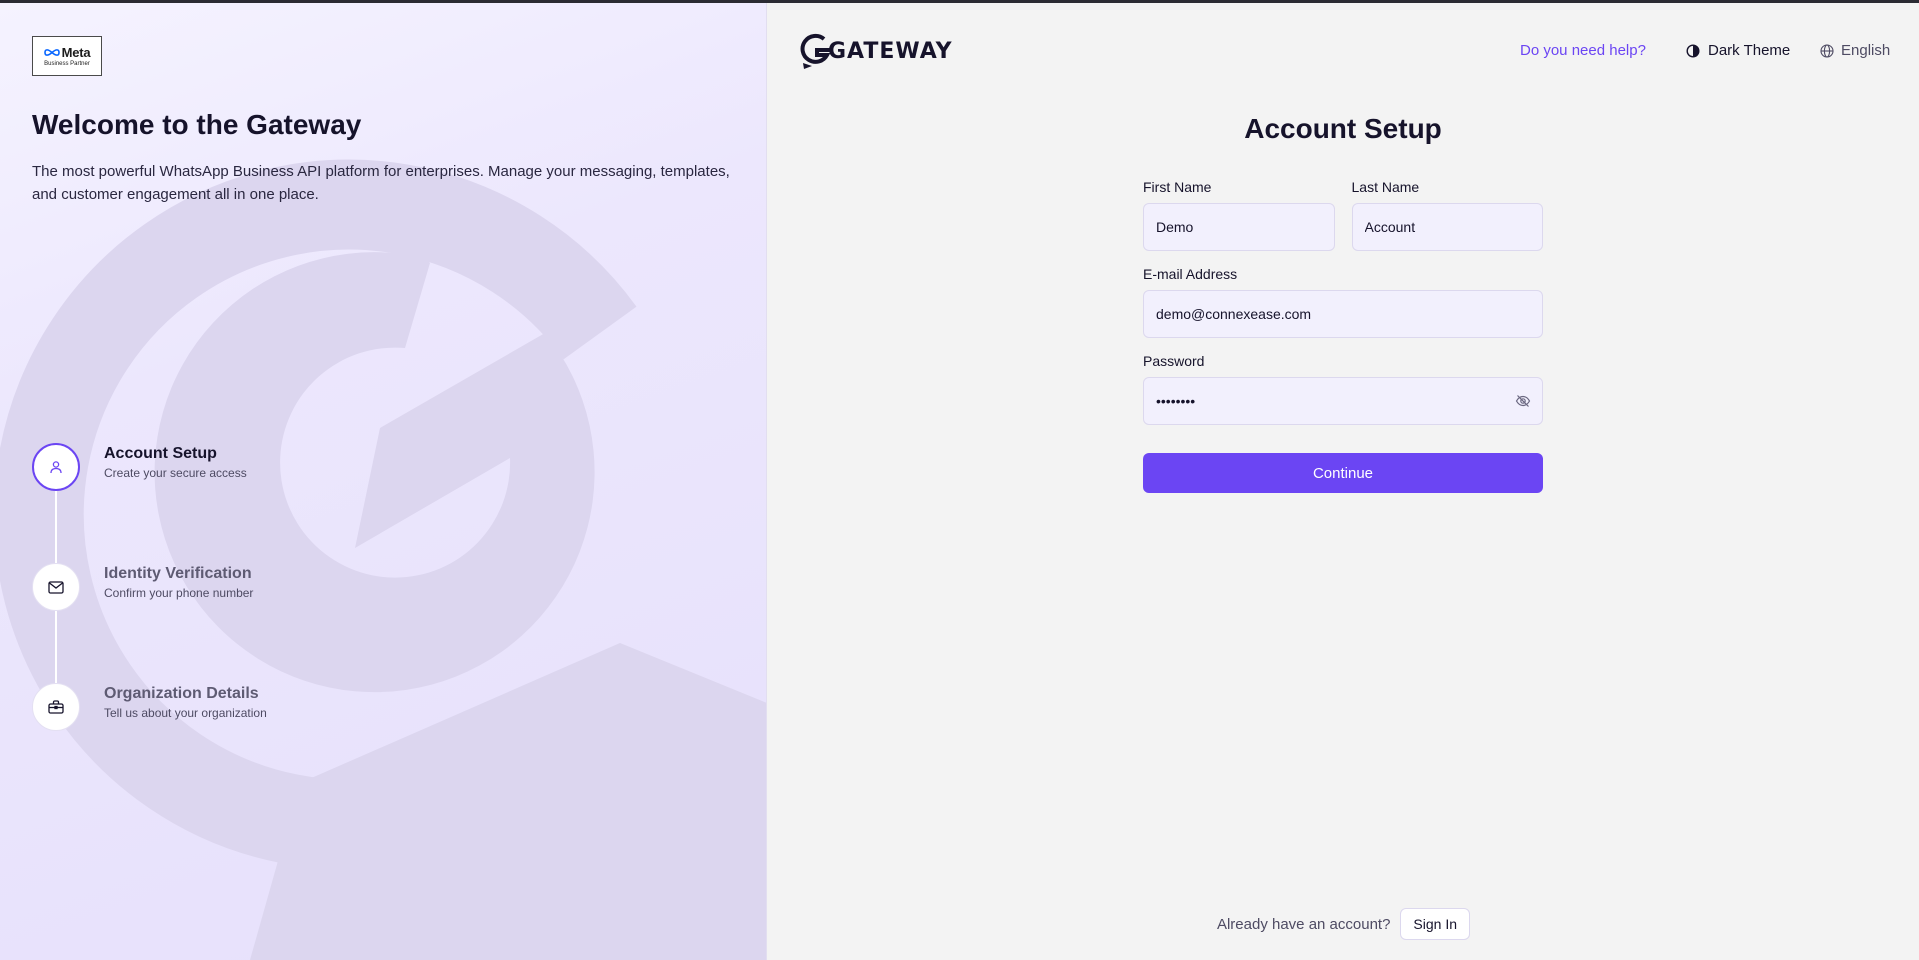 This screenshot has height=960, width=1919. I want to click on step-subtitle: Create your secure access, so click(175, 473).